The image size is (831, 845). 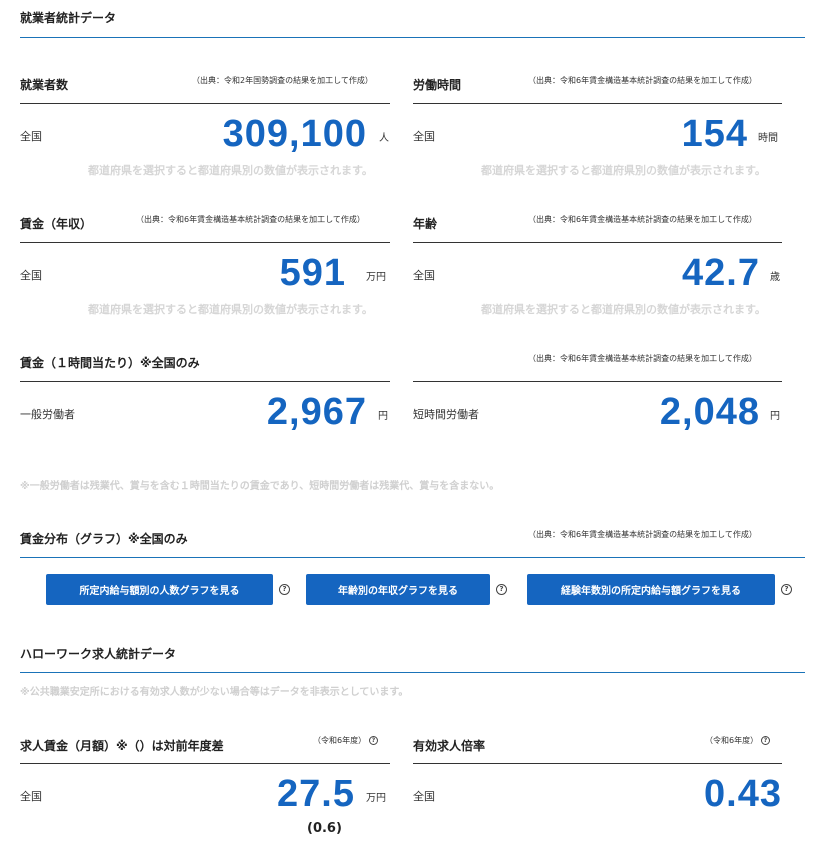 What do you see at coordinates (230, 170) in the screenshot?
I see `workers-prefecture-hint: 都道府県を選択すると都道府県別の数値が表示されます。` at bounding box center [230, 170].